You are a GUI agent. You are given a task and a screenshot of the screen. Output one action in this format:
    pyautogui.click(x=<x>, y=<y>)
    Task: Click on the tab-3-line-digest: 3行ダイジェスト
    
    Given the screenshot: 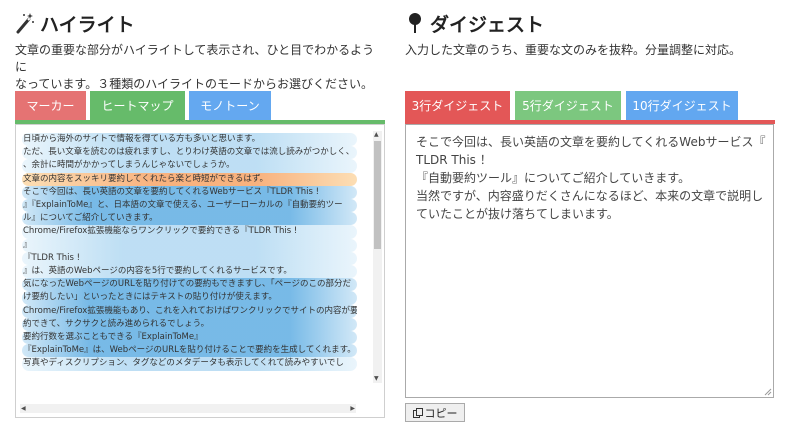 What is the action you would take?
    pyautogui.click(x=457, y=105)
    